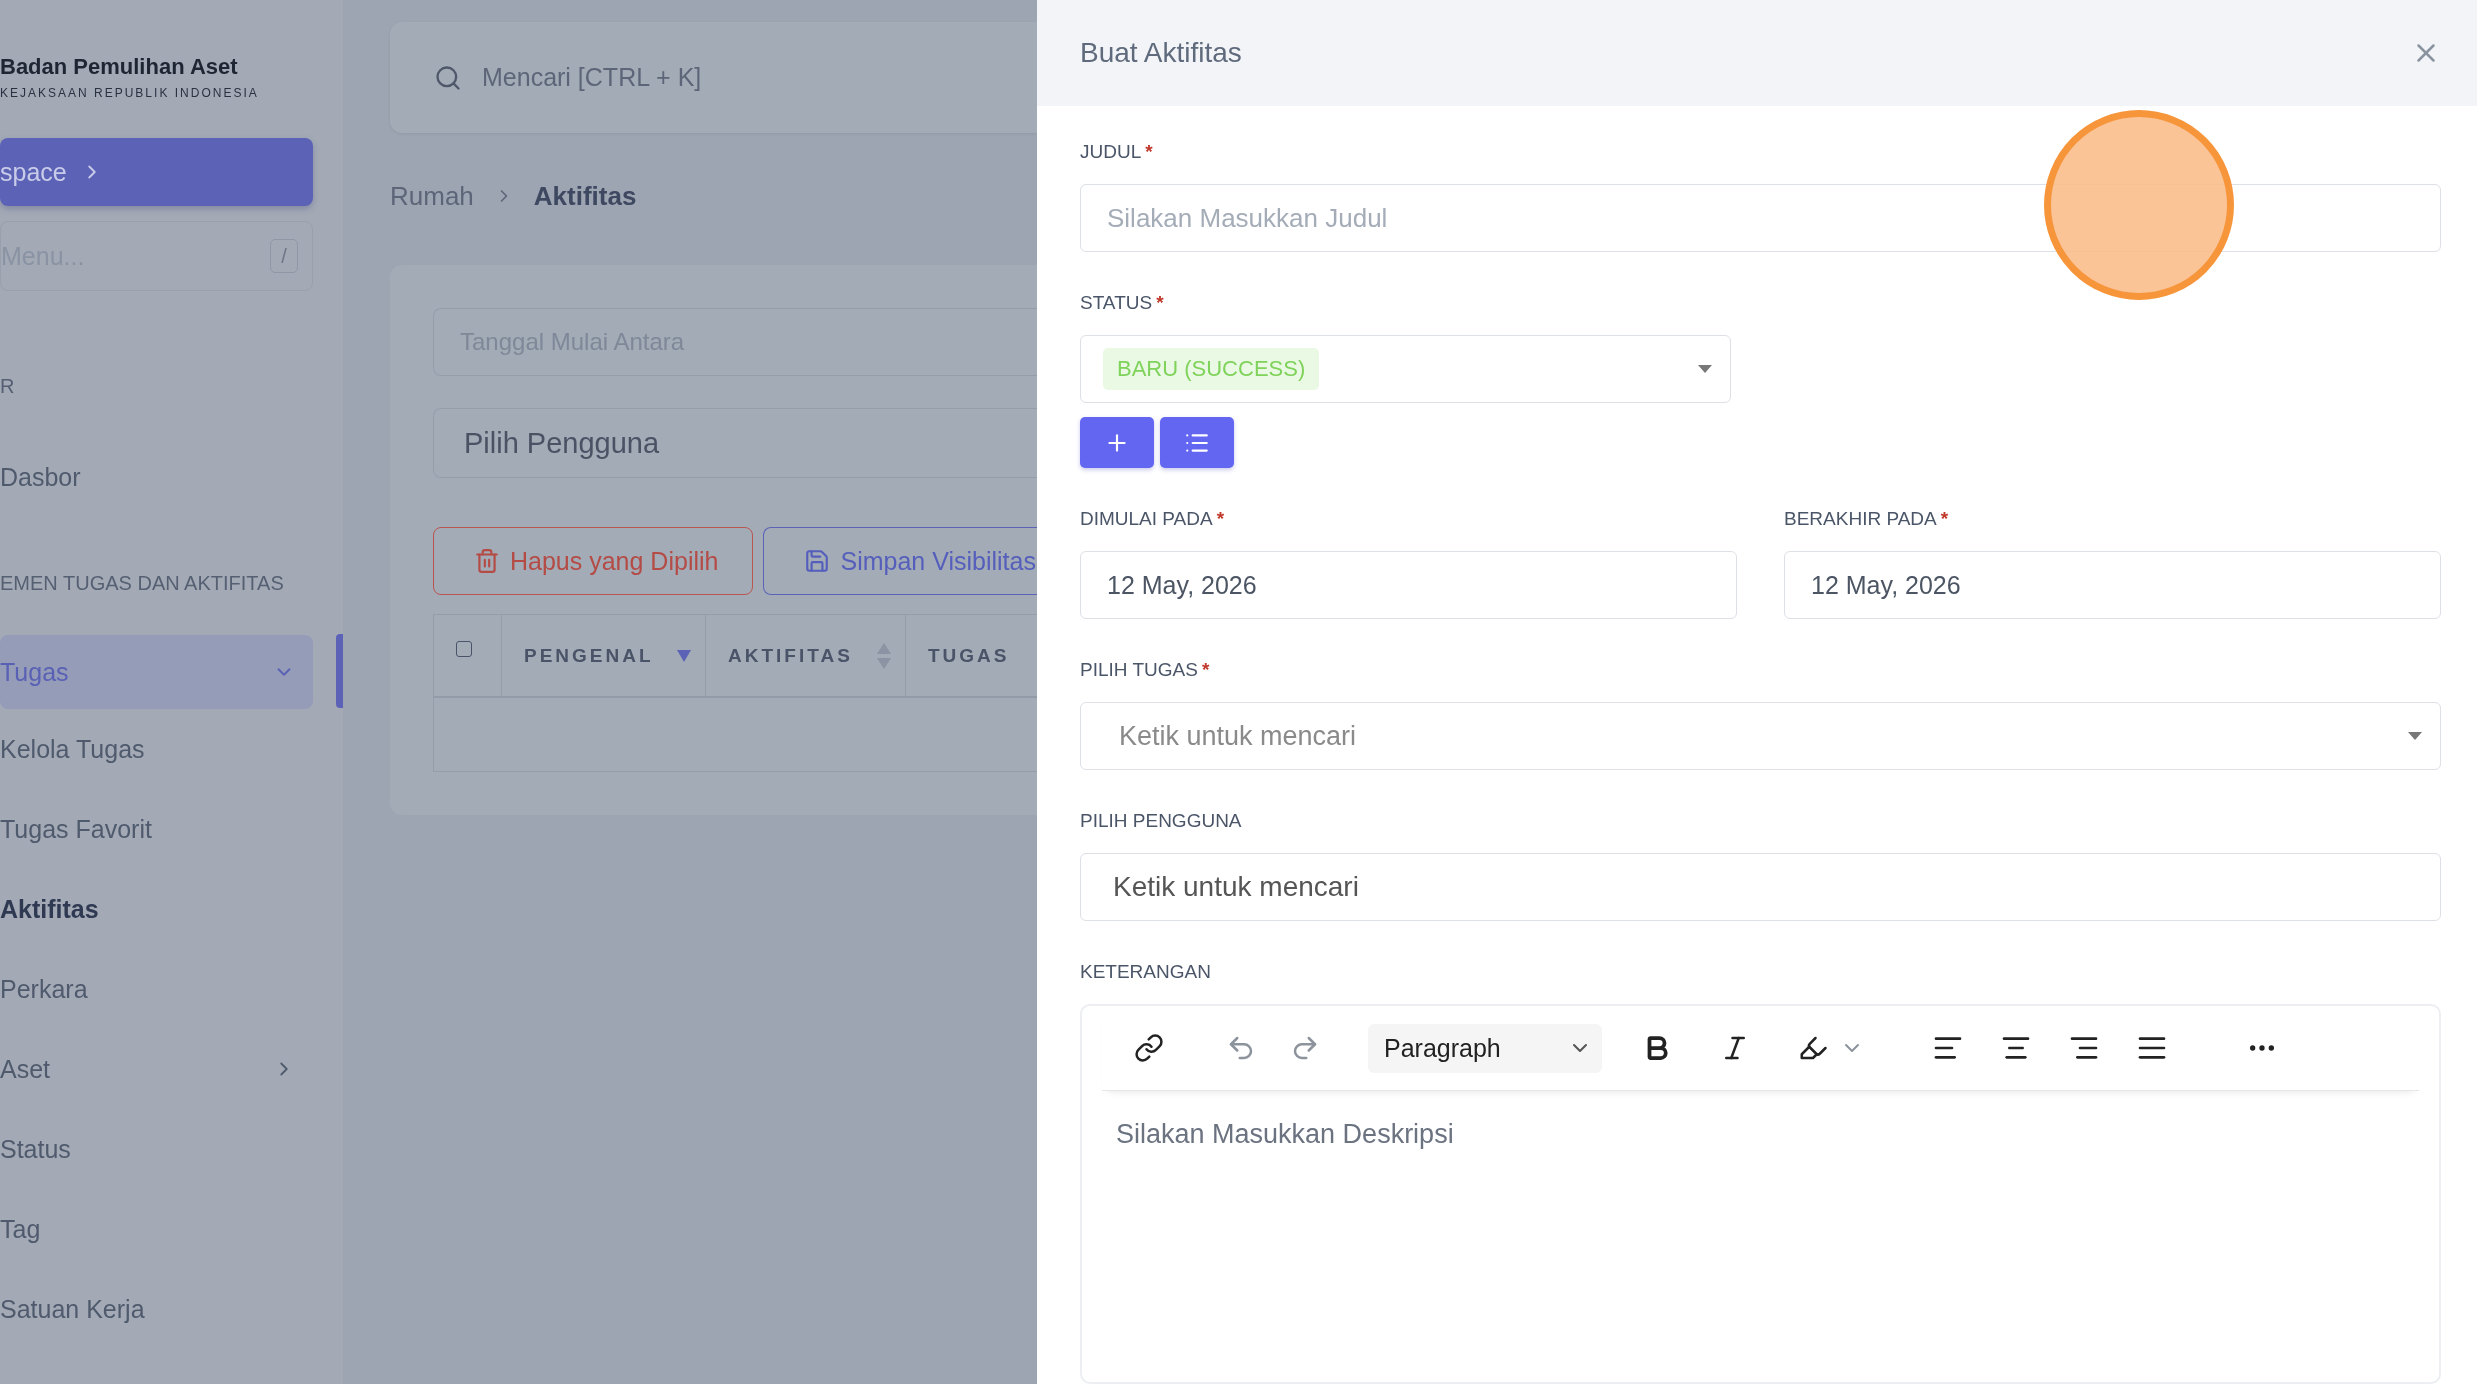 This screenshot has height=1384, width=2477. I want to click on nav-item: Satuan Kerja, so click(156, 1309).